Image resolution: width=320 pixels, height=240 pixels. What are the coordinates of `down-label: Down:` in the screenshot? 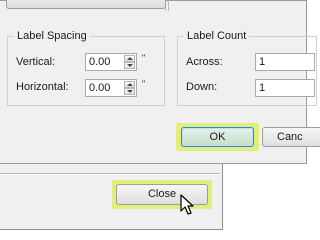 It's located at (202, 87).